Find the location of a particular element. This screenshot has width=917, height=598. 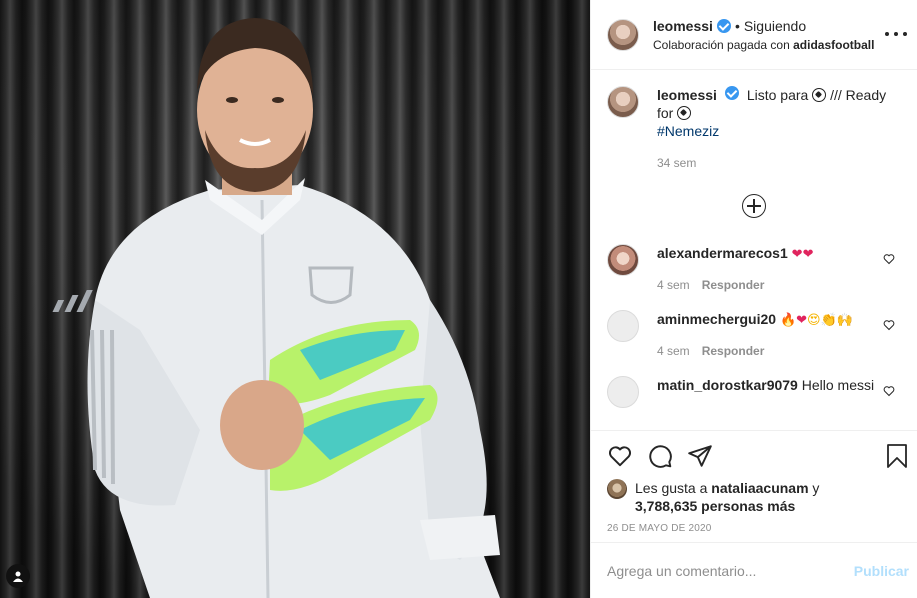

comment-item: matin_dorostkar9079 Hello messi is located at coordinates (754, 392).